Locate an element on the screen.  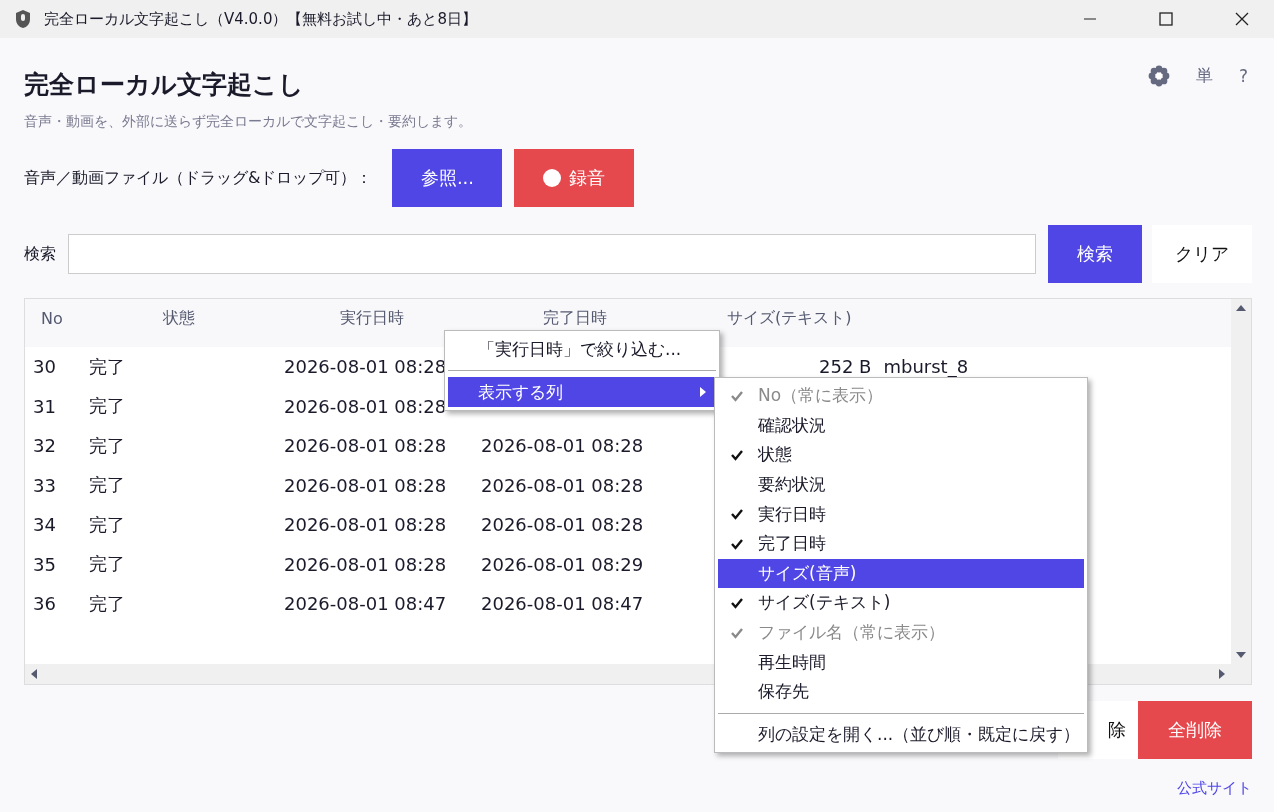
table-cell: mburst_8 is located at coordinates (926, 367).